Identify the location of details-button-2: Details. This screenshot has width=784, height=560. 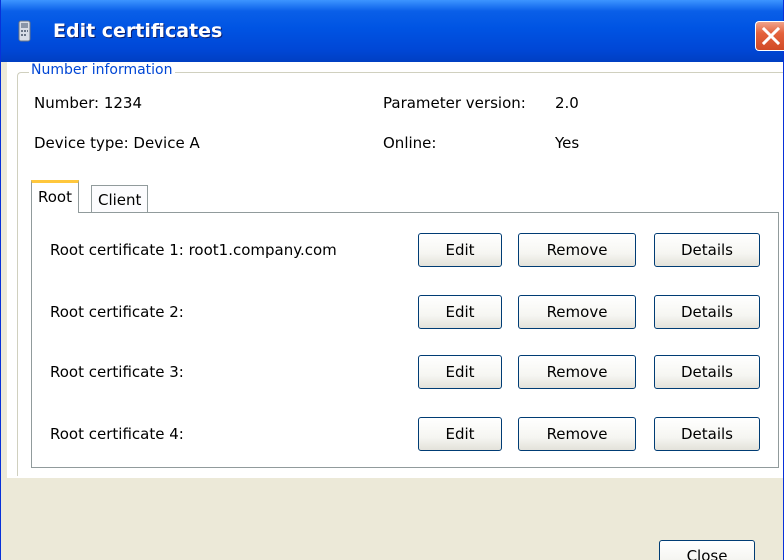
(707, 312).